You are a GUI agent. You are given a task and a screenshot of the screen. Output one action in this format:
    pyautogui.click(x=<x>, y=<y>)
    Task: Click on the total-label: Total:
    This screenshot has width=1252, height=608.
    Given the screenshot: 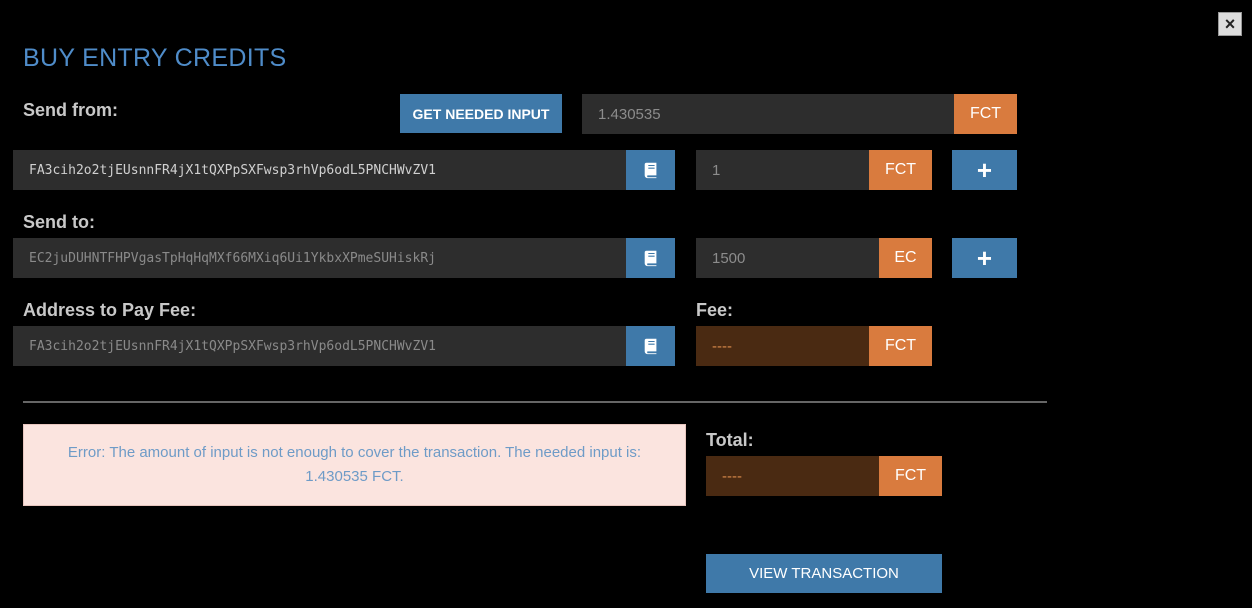 What is the action you would take?
    pyautogui.click(x=730, y=440)
    